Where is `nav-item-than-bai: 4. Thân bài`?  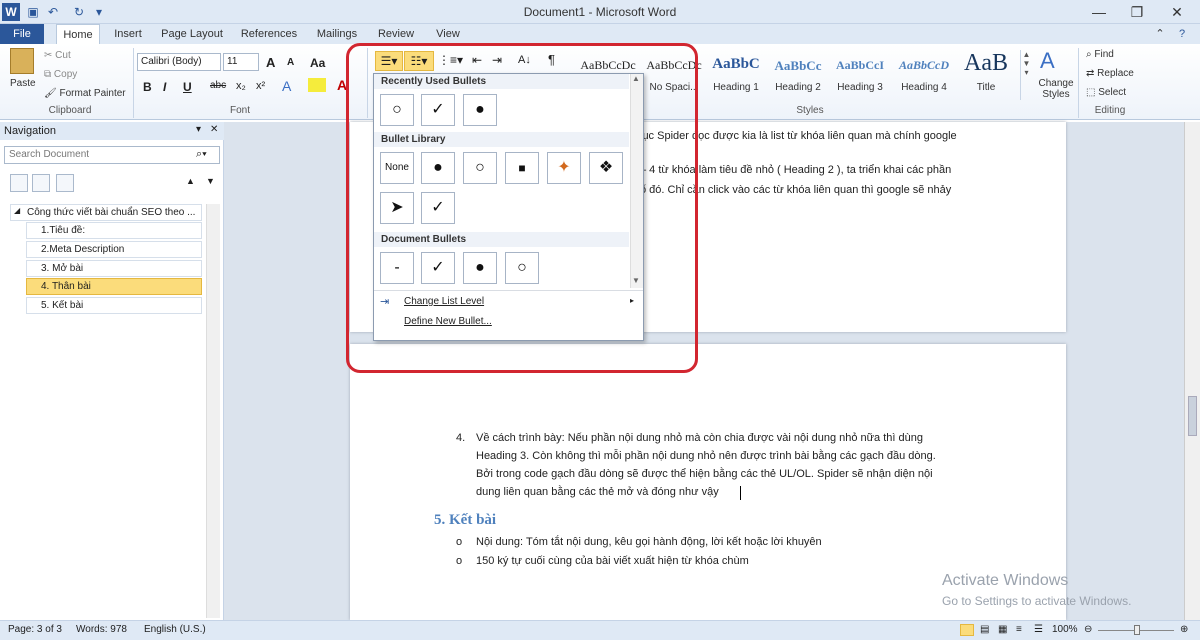 nav-item-than-bai: 4. Thân bài is located at coordinates (114, 286).